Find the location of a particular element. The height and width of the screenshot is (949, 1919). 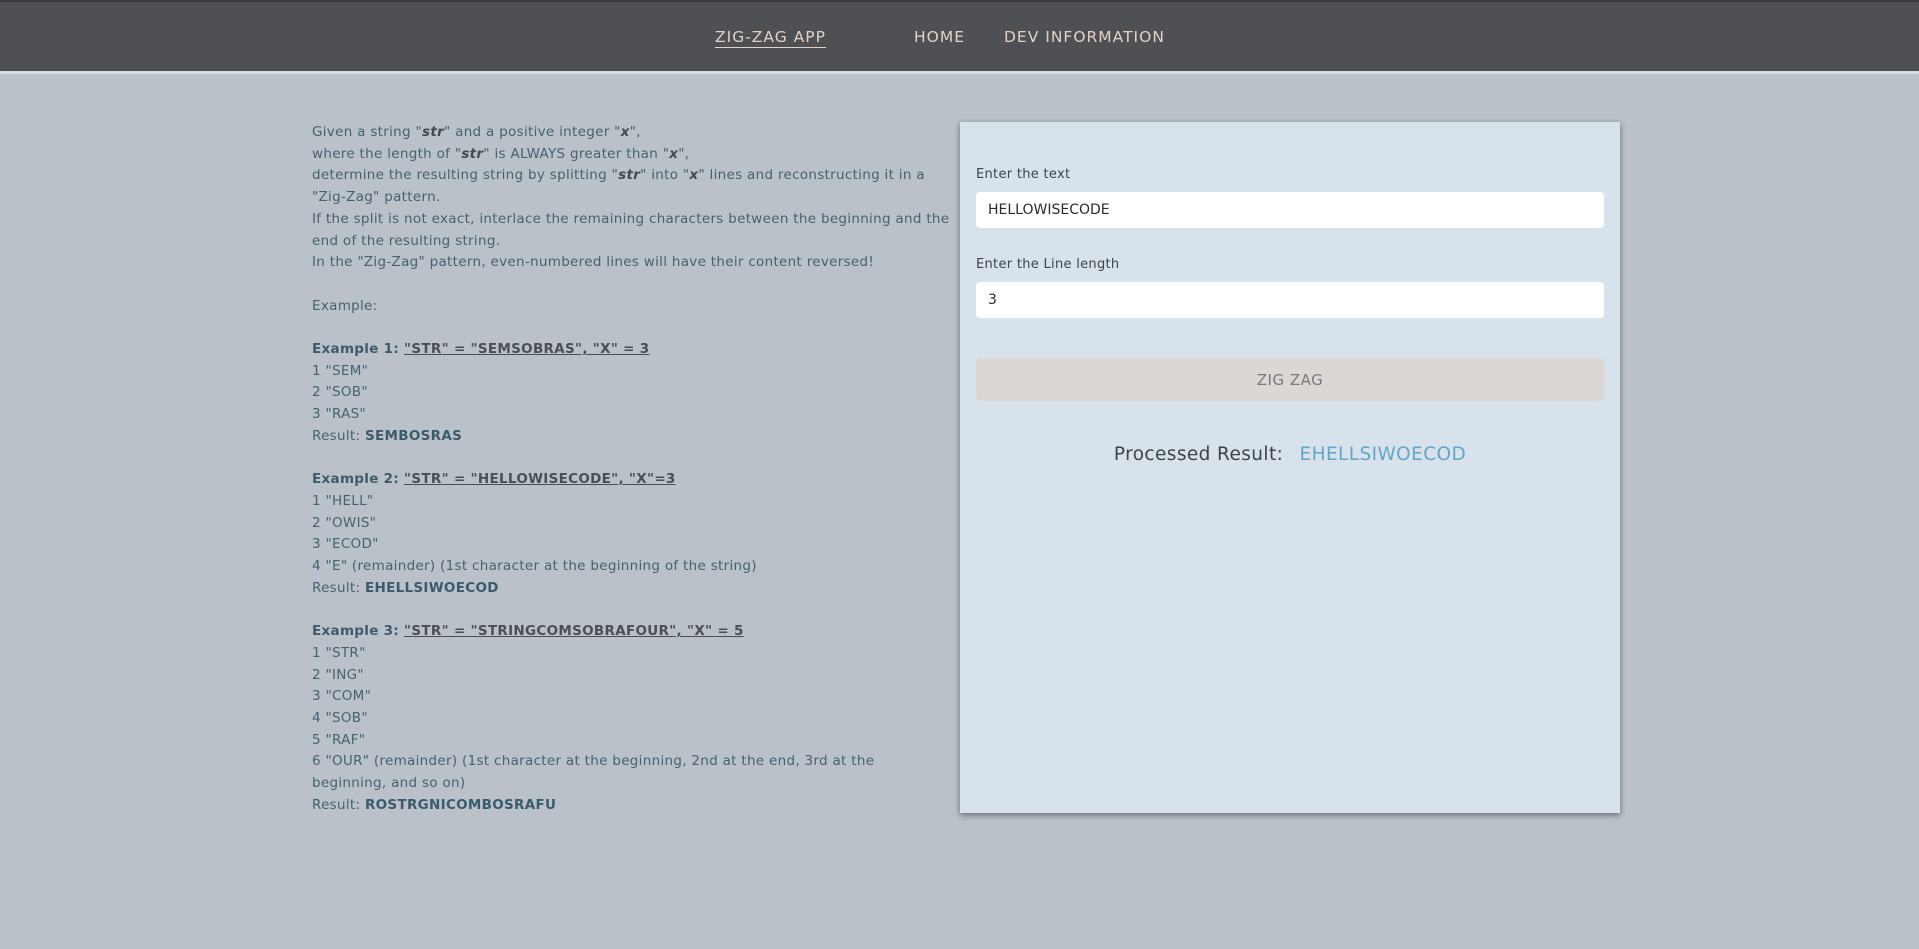

nav-dev-information-link: DEV INFORMATION is located at coordinates (1084, 37).